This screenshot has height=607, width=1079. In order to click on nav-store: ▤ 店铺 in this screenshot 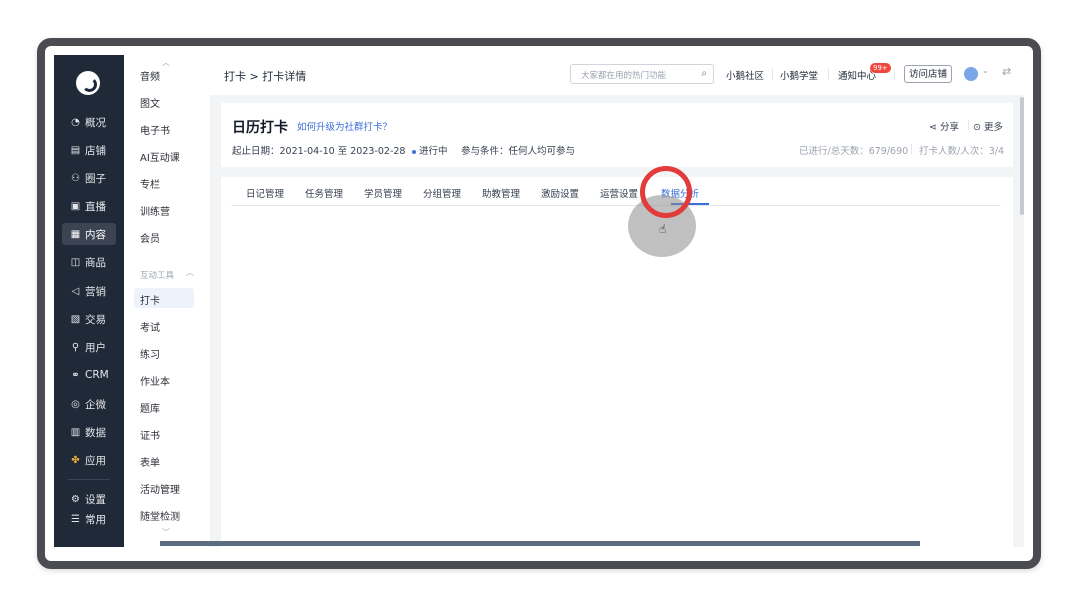, I will do `click(89, 150)`.